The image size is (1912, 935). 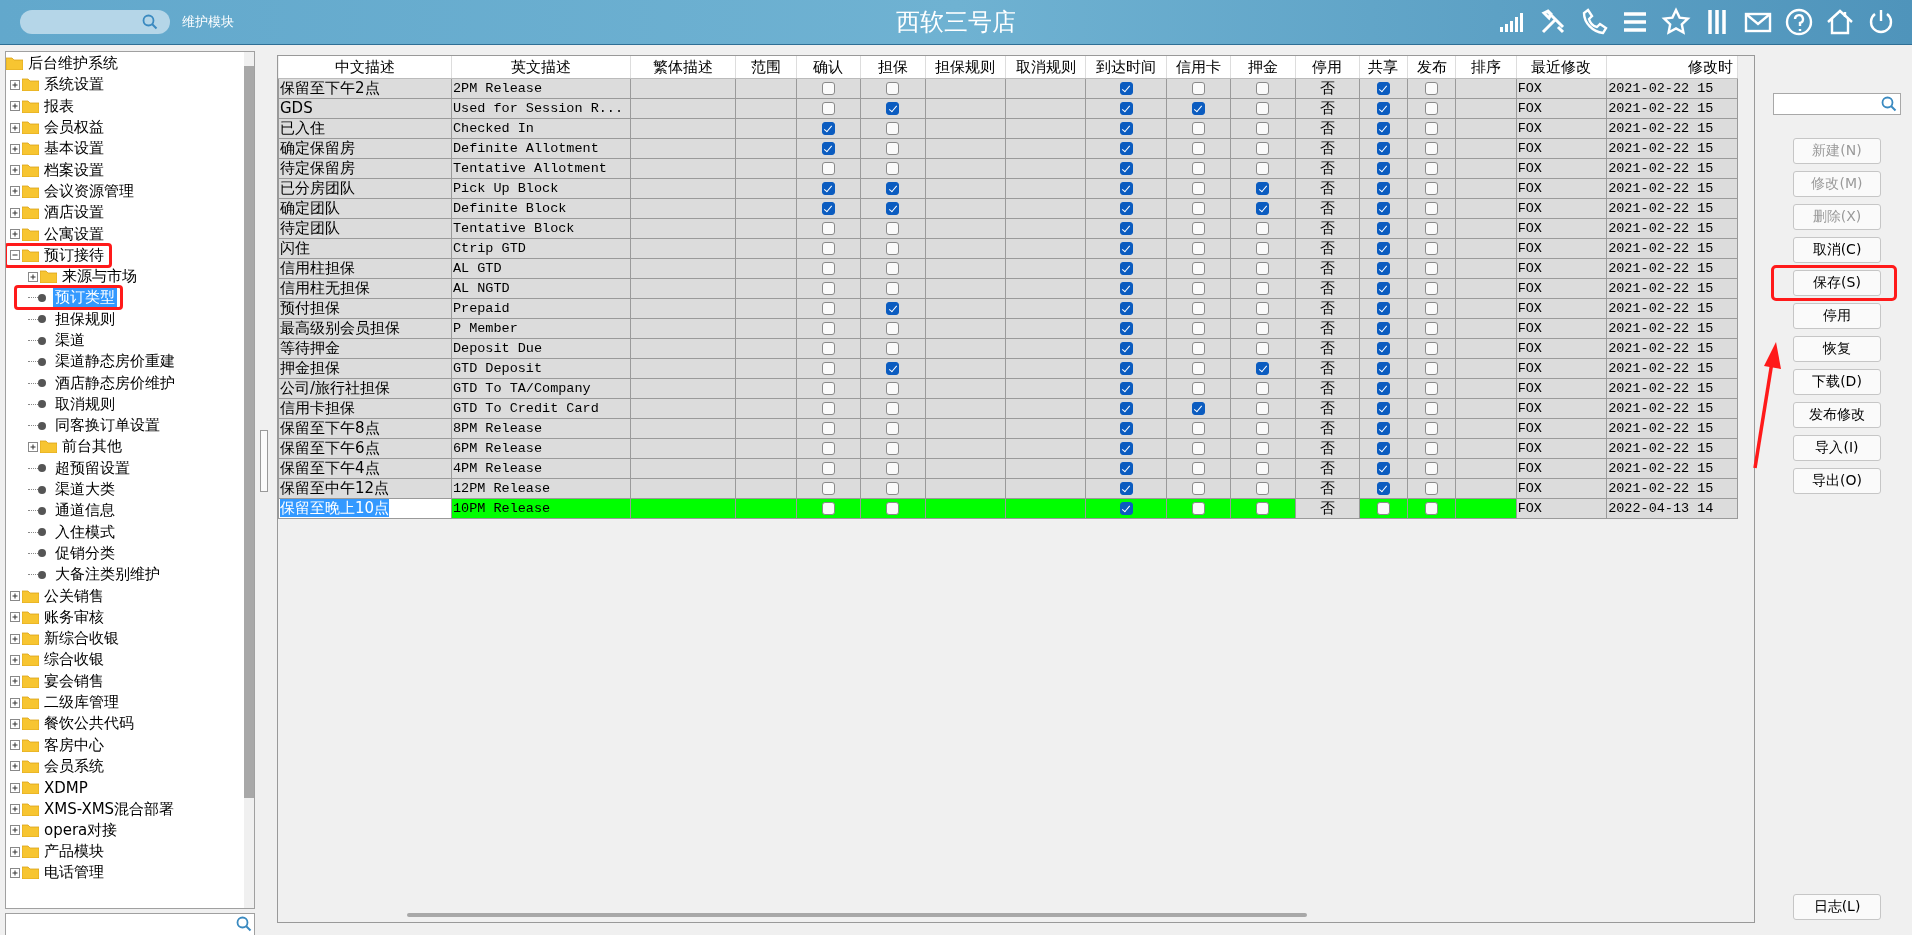 I want to click on column-header: 修改时, so click(x=1672, y=67).